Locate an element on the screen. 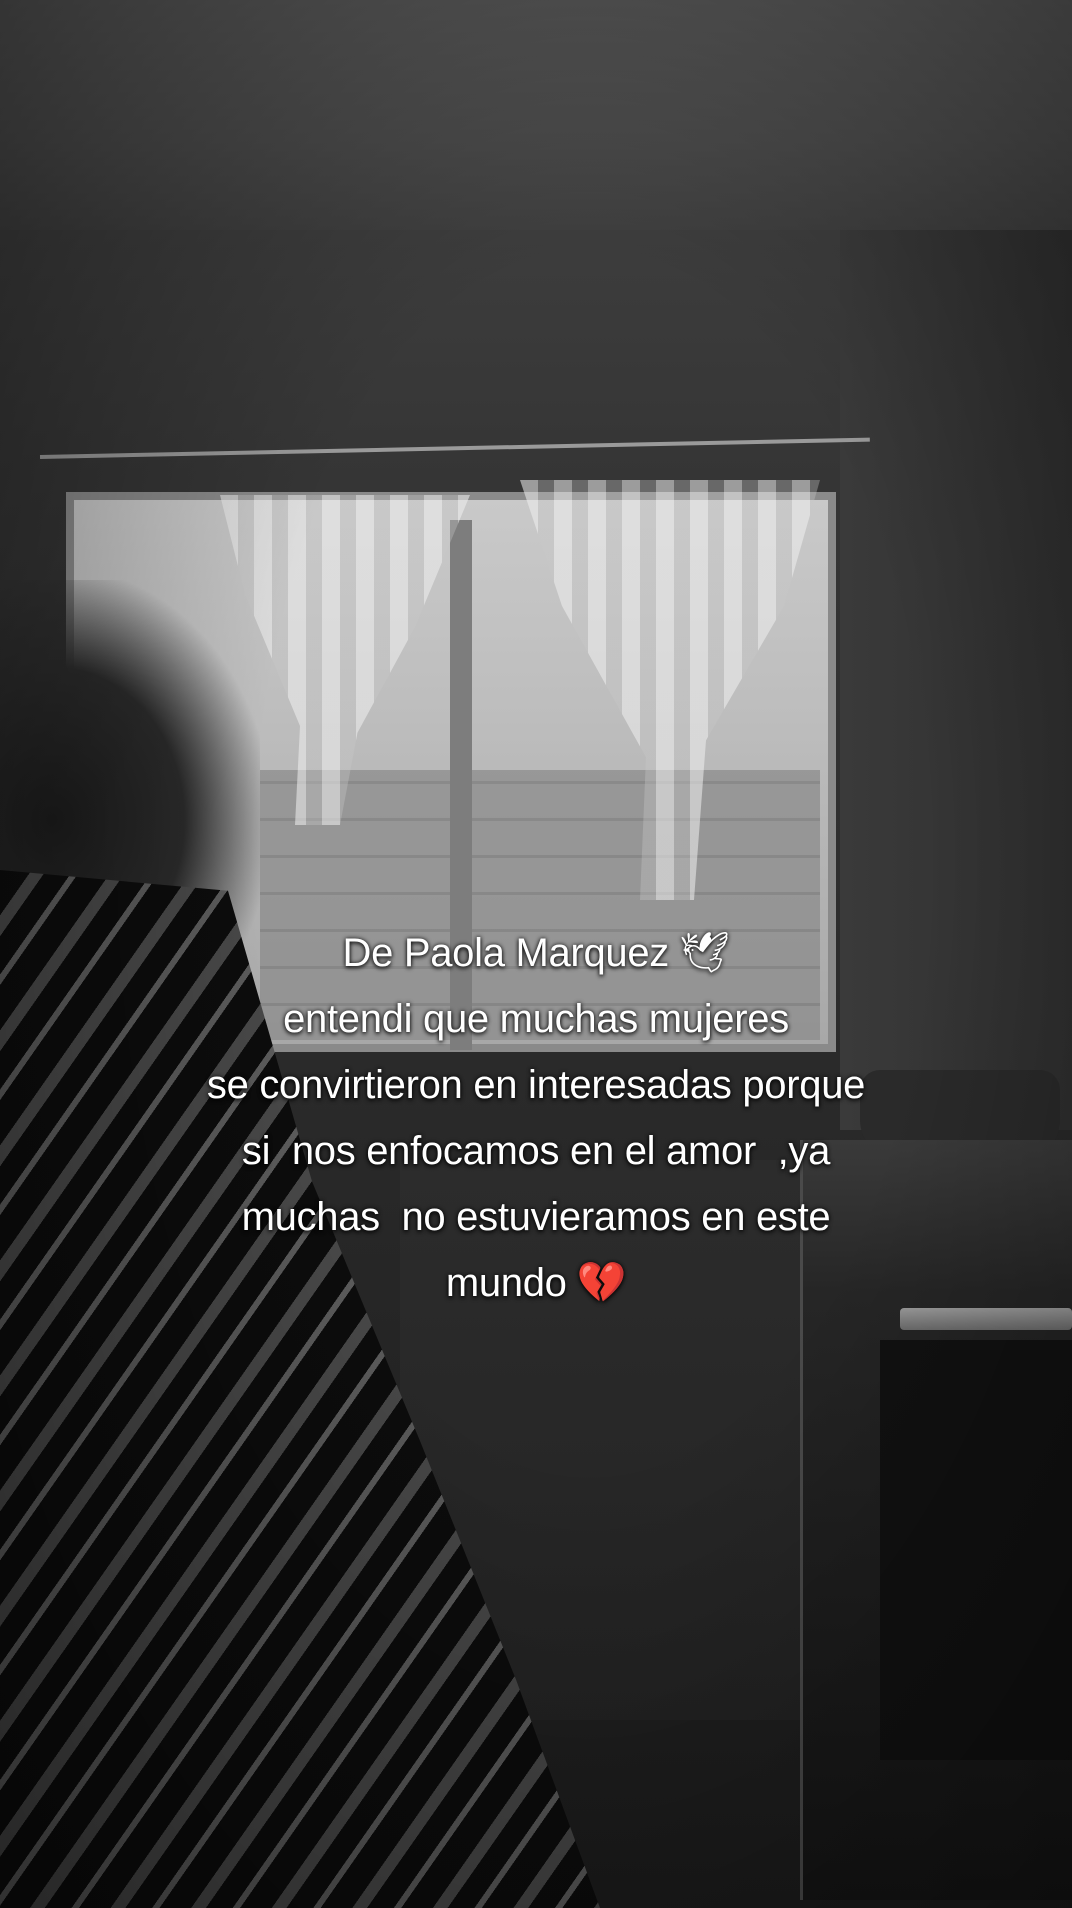  caption-line-3: se convirtieron en interesadas porque is located at coordinates (536, 1085).